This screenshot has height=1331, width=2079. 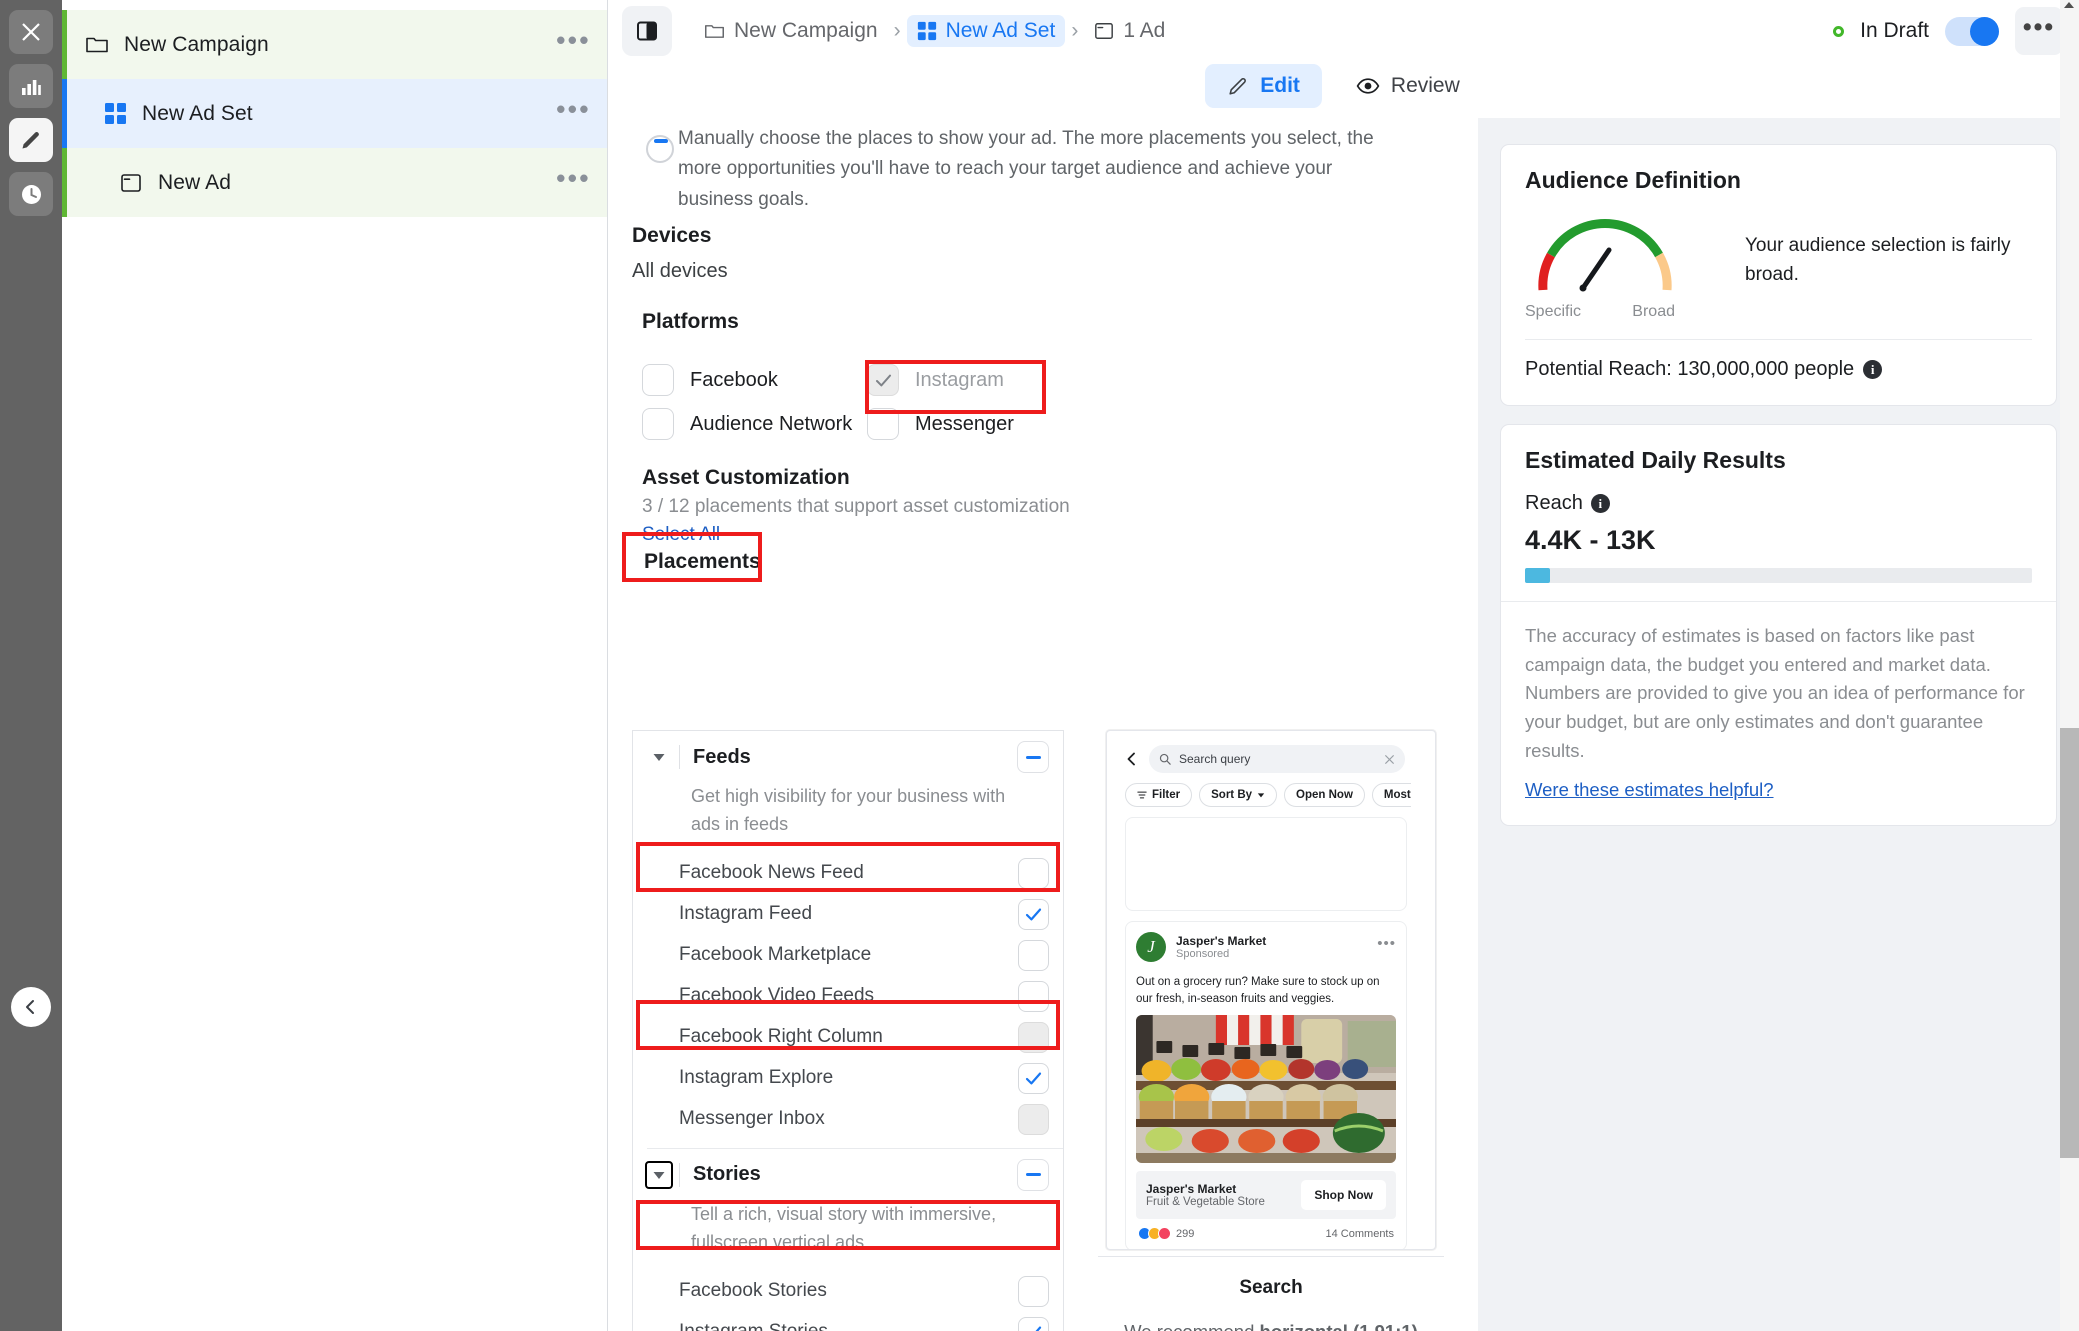 I want to click on breadcrumb-label: New Campaign, so click(x=806, y=30).